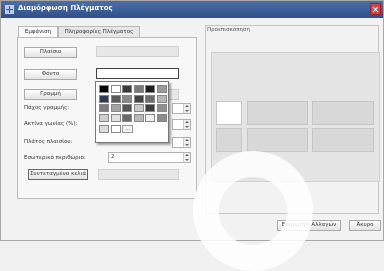  What do you see at coordinates (365, 225) in the screenshot?
I see `cancel-button: Άκυρο` at bounding box center [365, 225].